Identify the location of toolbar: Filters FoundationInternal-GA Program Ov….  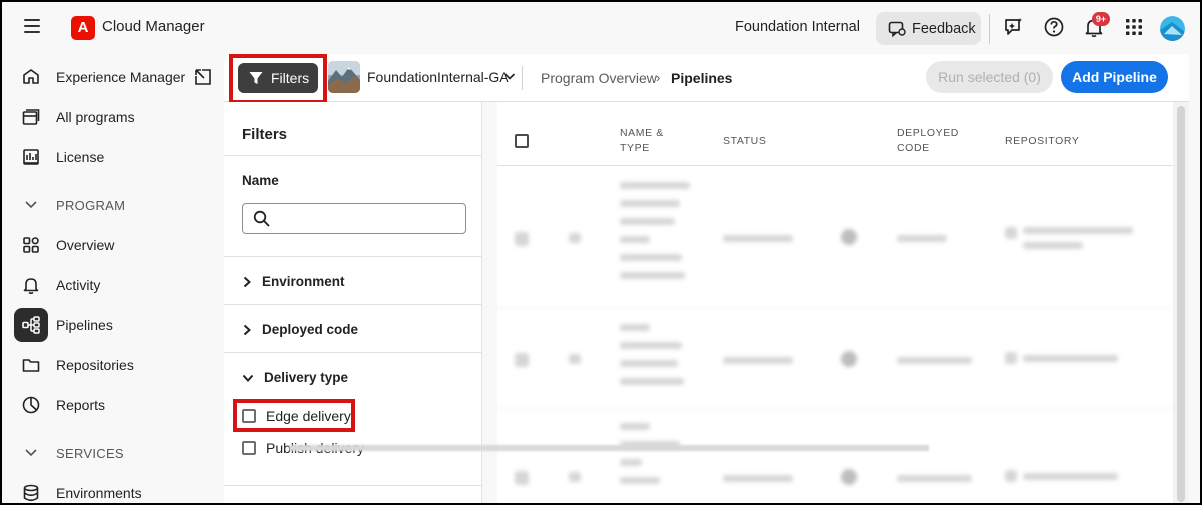
(706, 79).